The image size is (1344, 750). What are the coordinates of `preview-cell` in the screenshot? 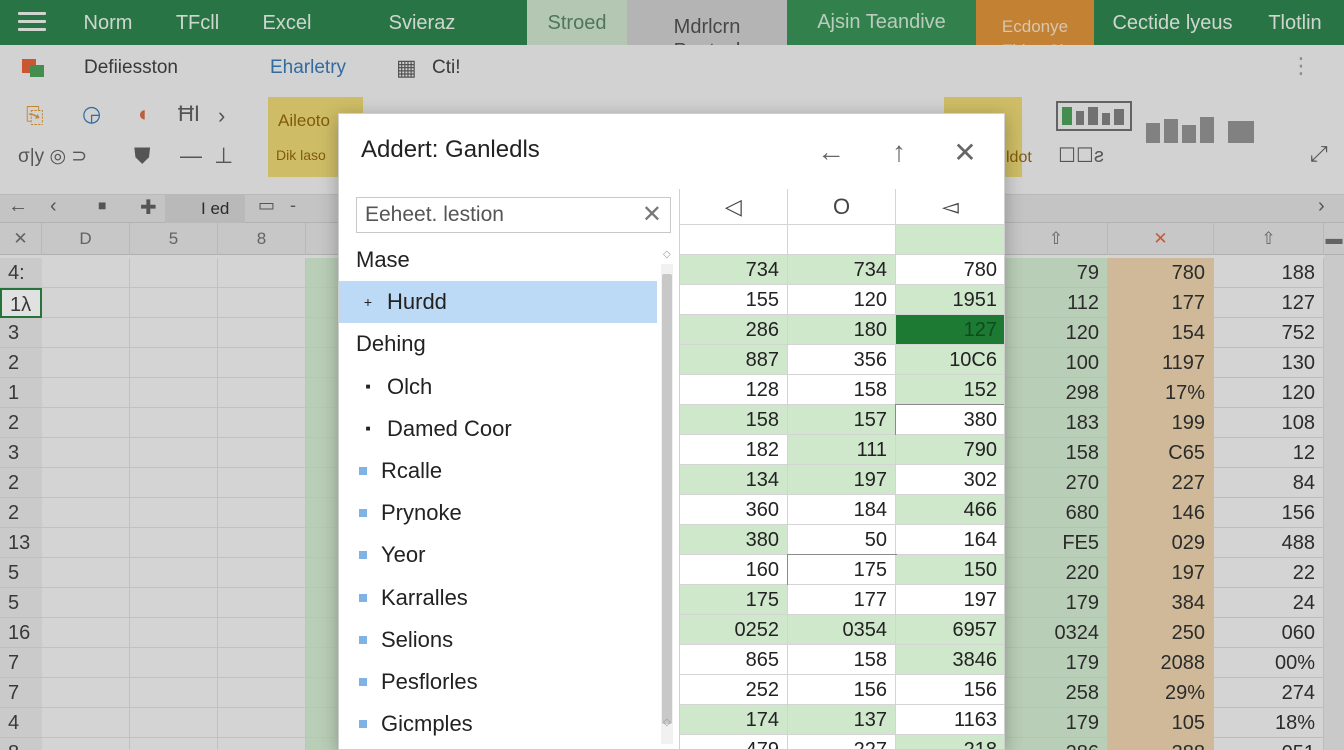 It's located at (842, 240).